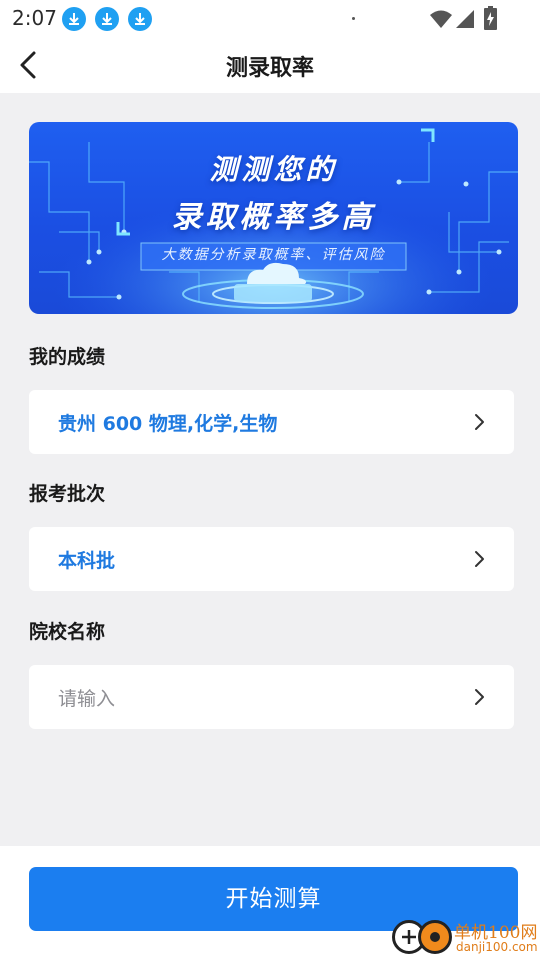 The image size is (540, 960). I want to click on wifi-icon, so click(441, 19).